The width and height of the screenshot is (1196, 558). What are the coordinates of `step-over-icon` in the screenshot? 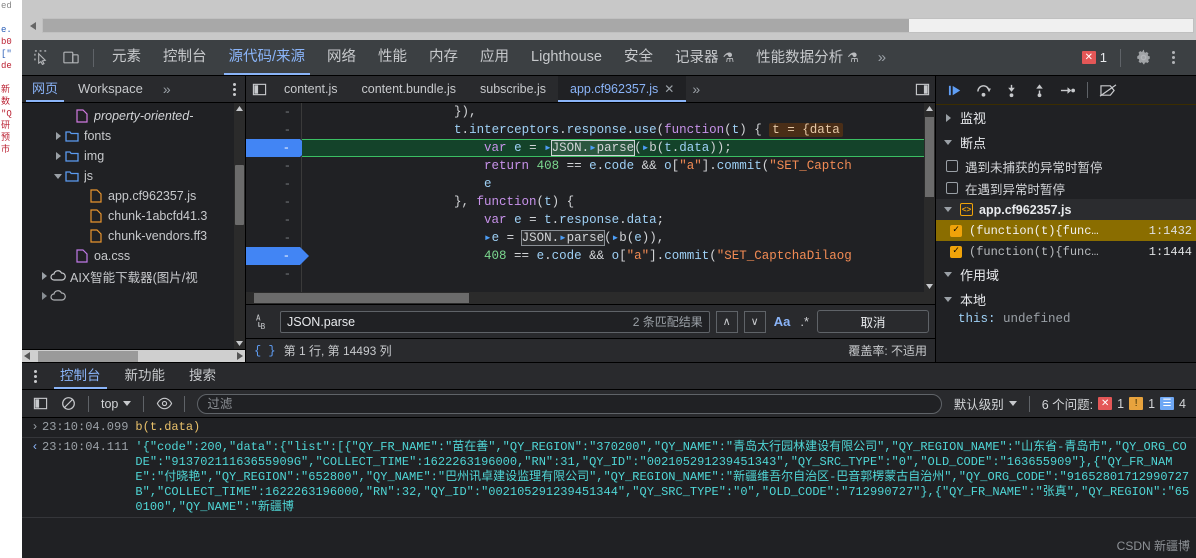 It's located at (983, 90).